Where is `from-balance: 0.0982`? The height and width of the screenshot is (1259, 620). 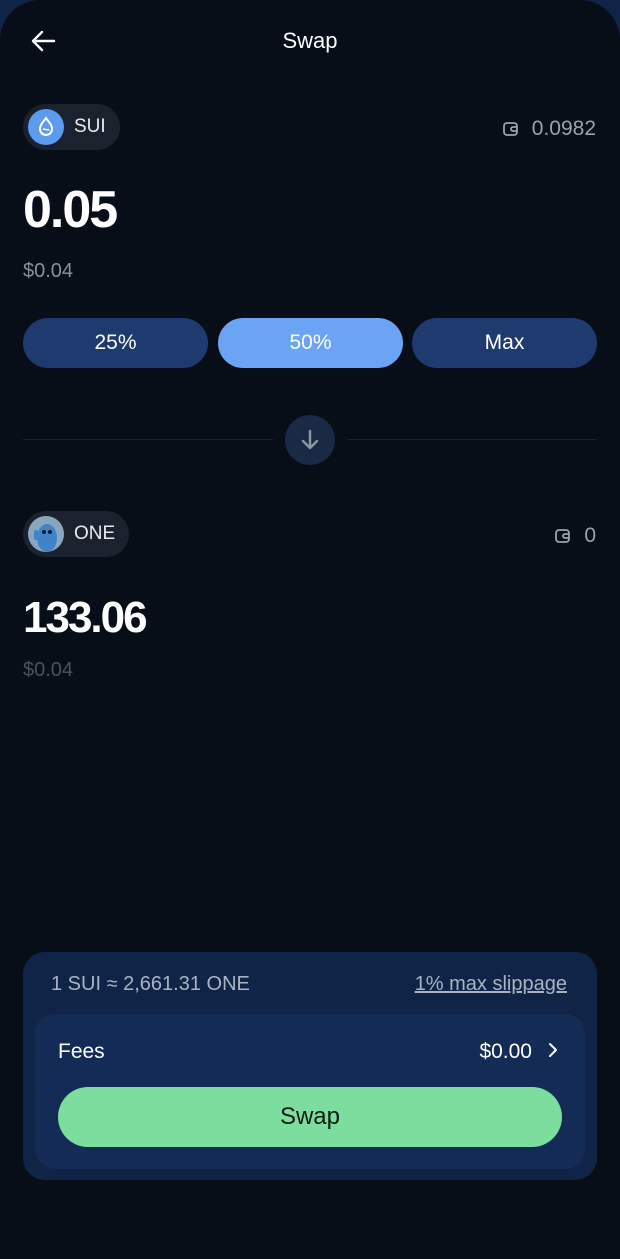
from-balance: 0.0982 is located at coordinates (549, 129).